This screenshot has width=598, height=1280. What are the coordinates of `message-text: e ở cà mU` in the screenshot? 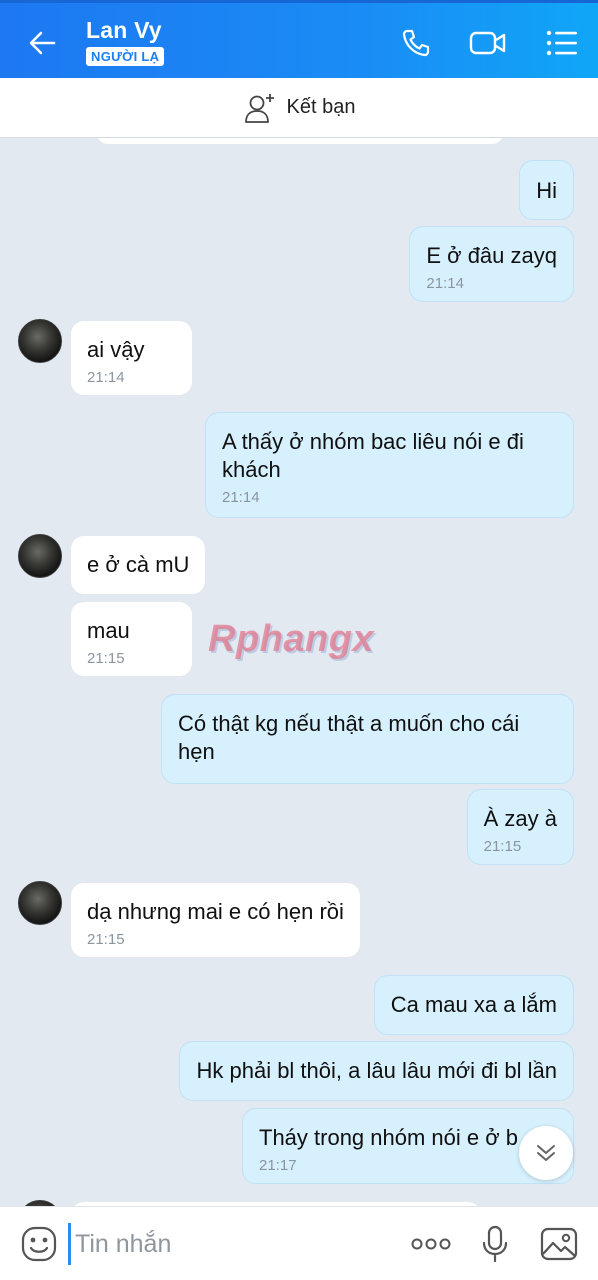 It's located at (138, 564).